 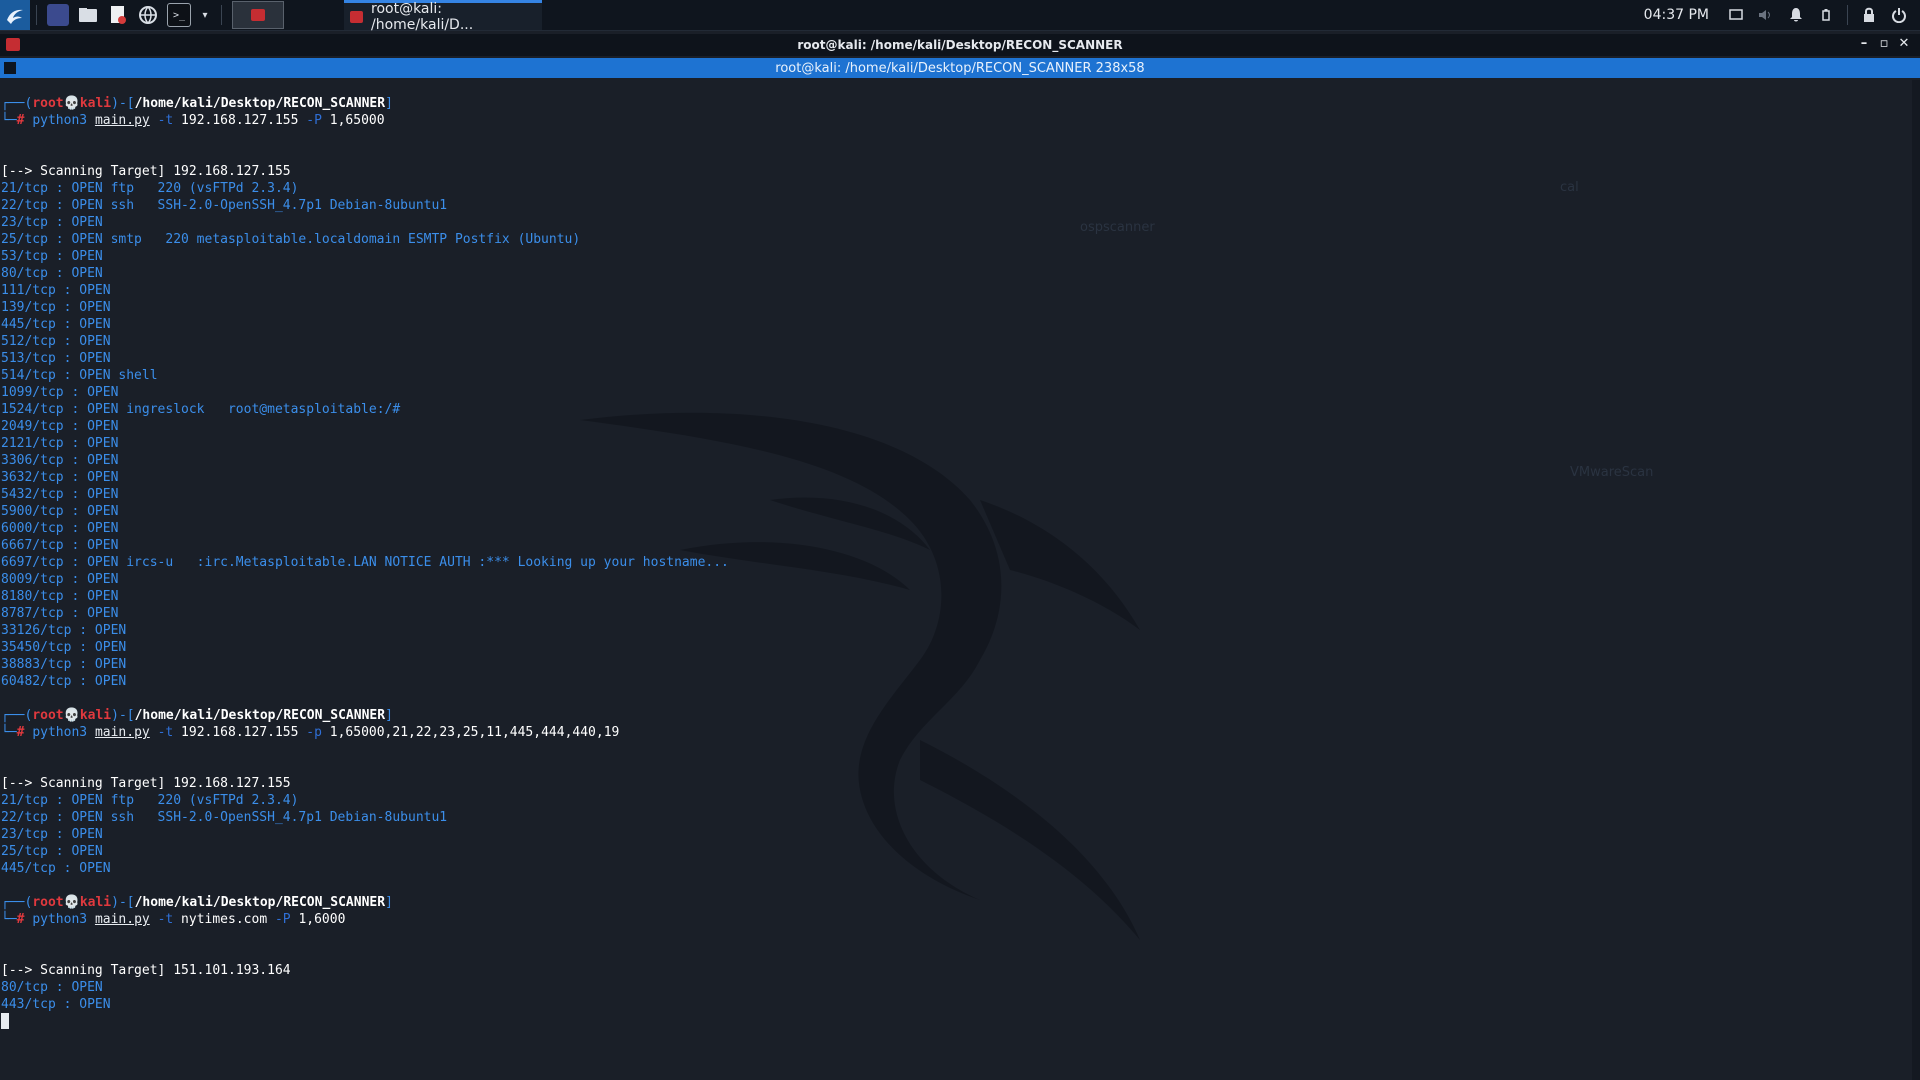 What do you see at coordinates (60, 120) in the screenshot?
I see `command-name: python3` at bounding box center [60, 120].